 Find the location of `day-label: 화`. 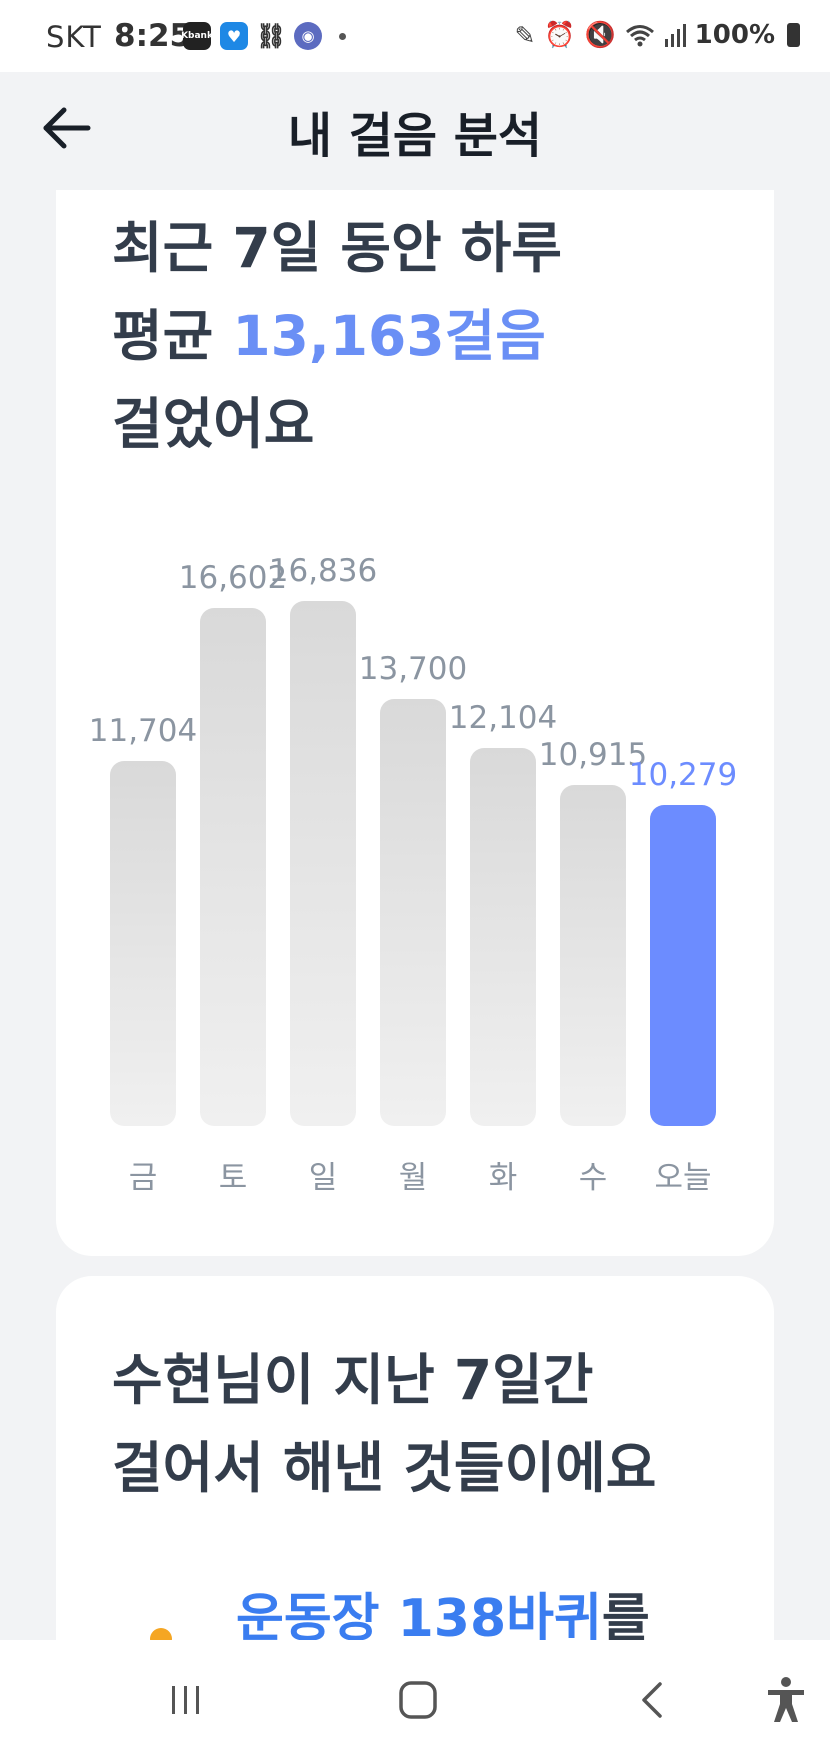

day-label: 화 is located at coordinates (503, 1178).